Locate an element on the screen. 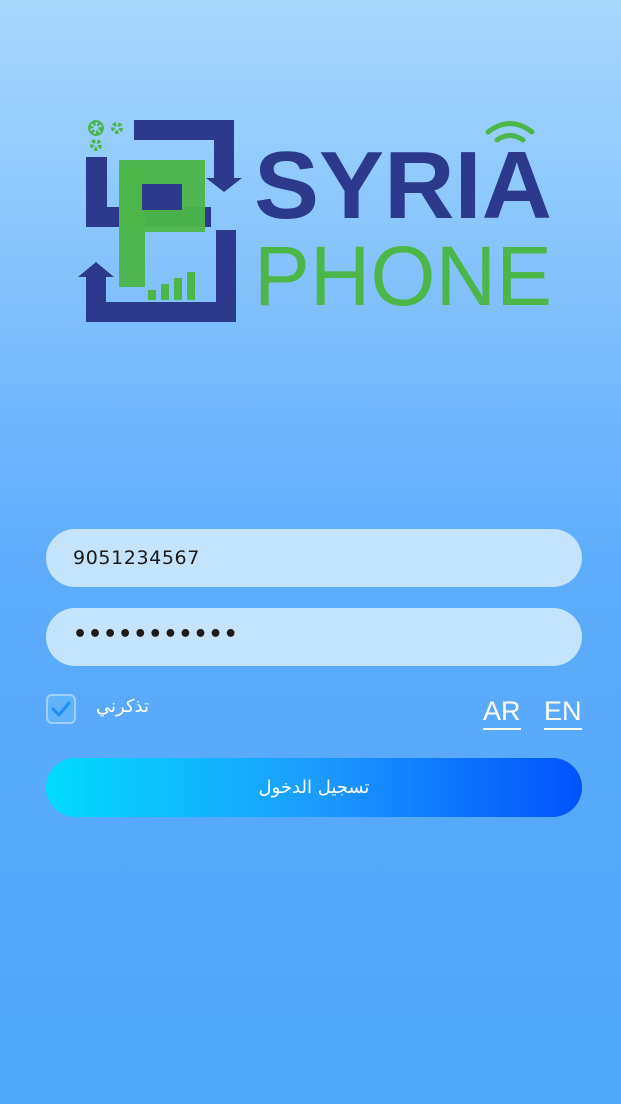 This screenshot has height=1104, width=621. remember-me-checkbox is located at coordinates (61, 709).